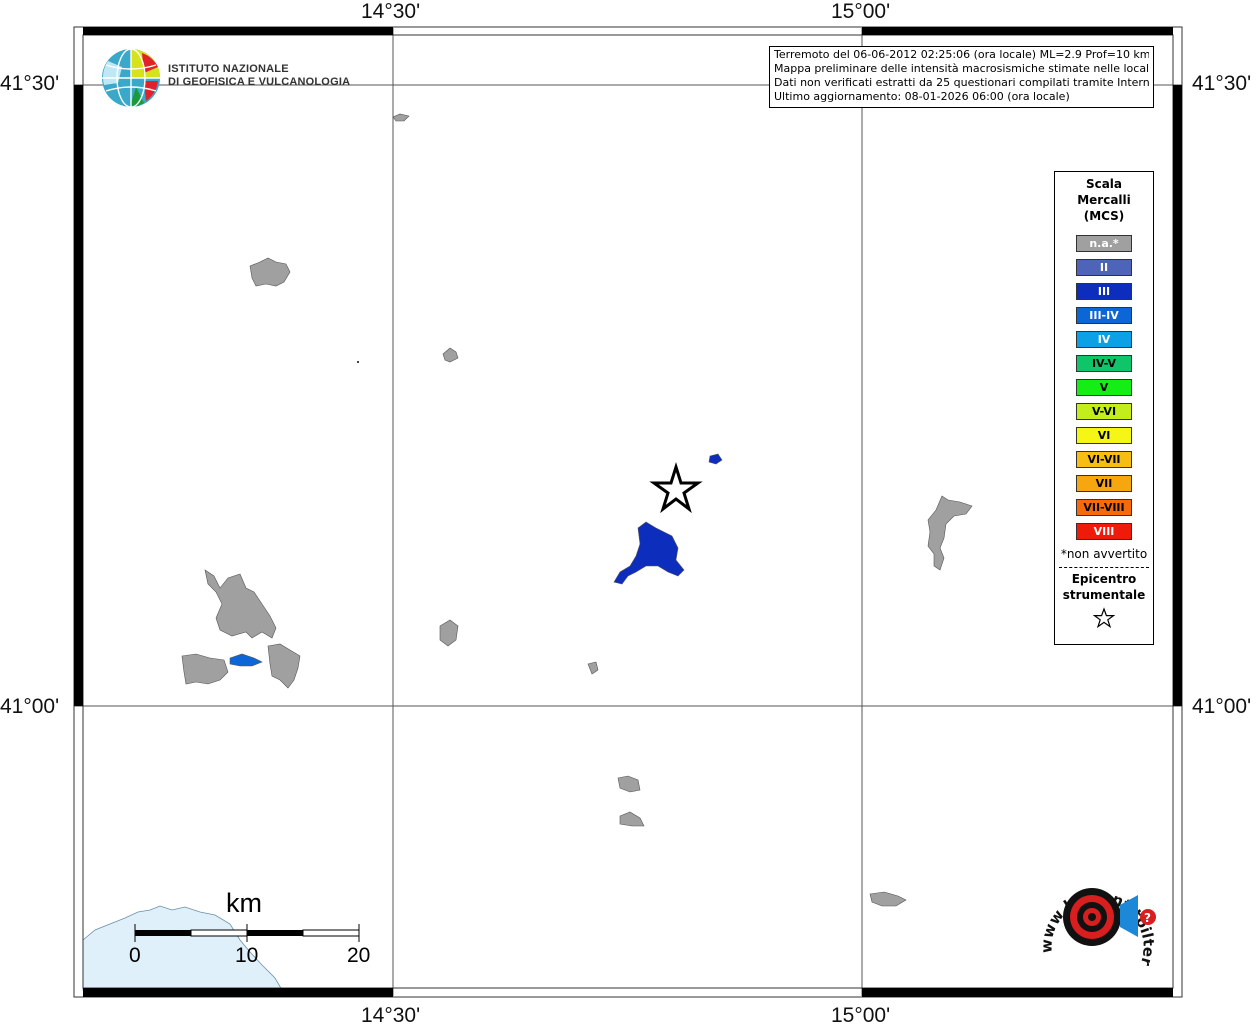 The height and width of the screenshot is (1028, 1256). Describe the element at coordinates (1104, 507) in the screenshot. I see `legend-item: VII-VIII` at that location.